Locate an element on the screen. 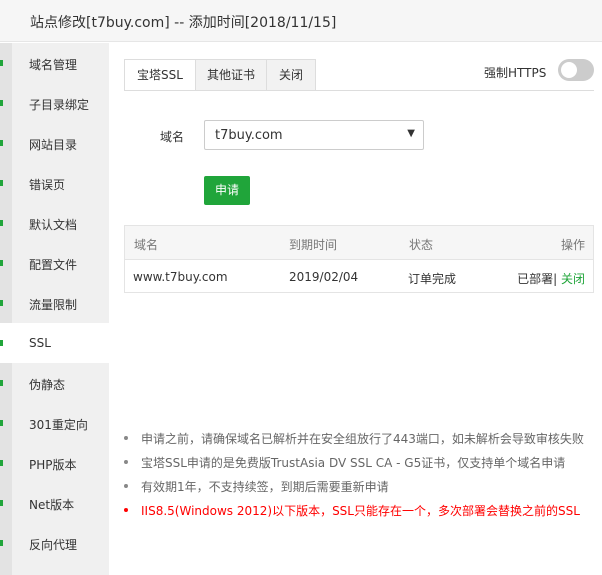 The width and height of the screenshot is (602, 575). sidebar-item-site-directory: 网站目录 is located at coordinates (54, 143).